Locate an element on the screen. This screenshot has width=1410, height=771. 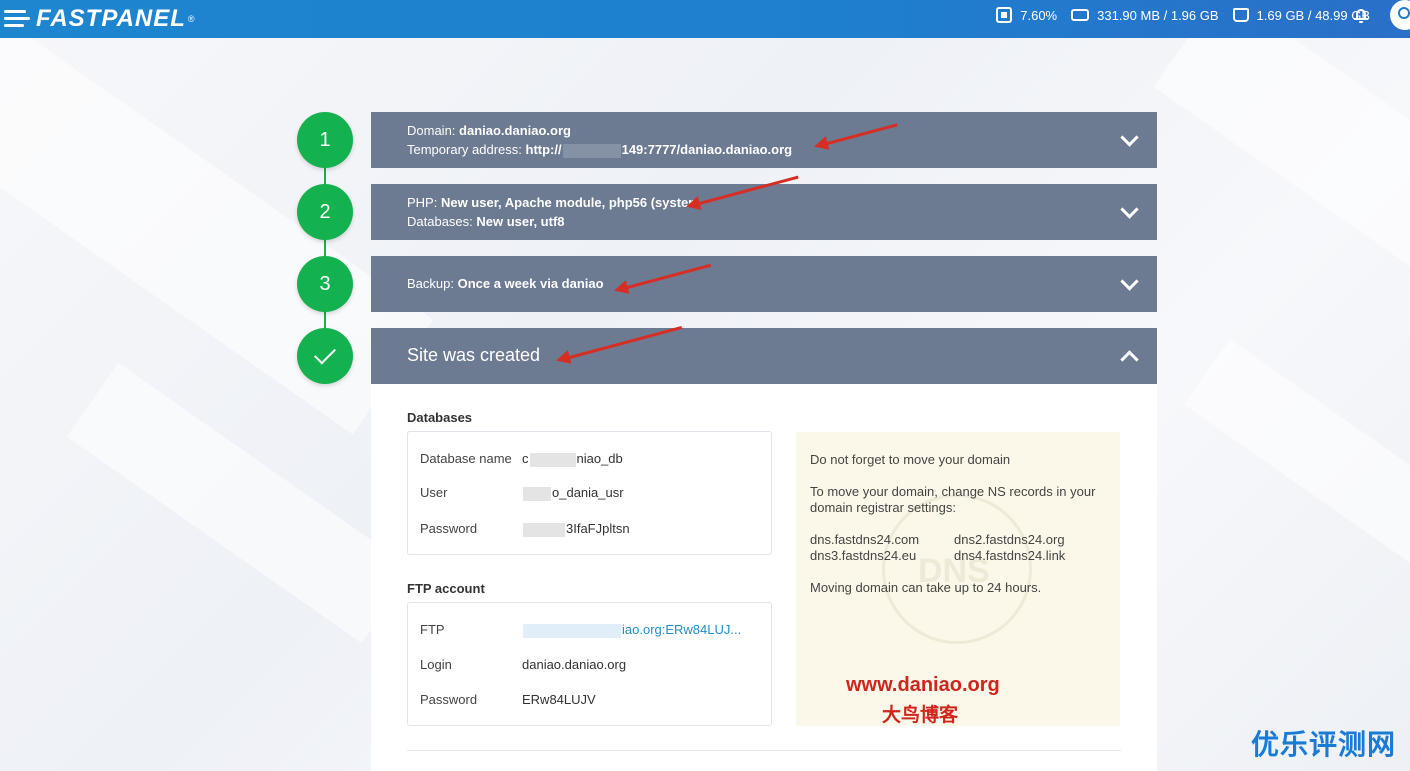
cpu-stat: 7.60% is located at coordinates (1026, 15).